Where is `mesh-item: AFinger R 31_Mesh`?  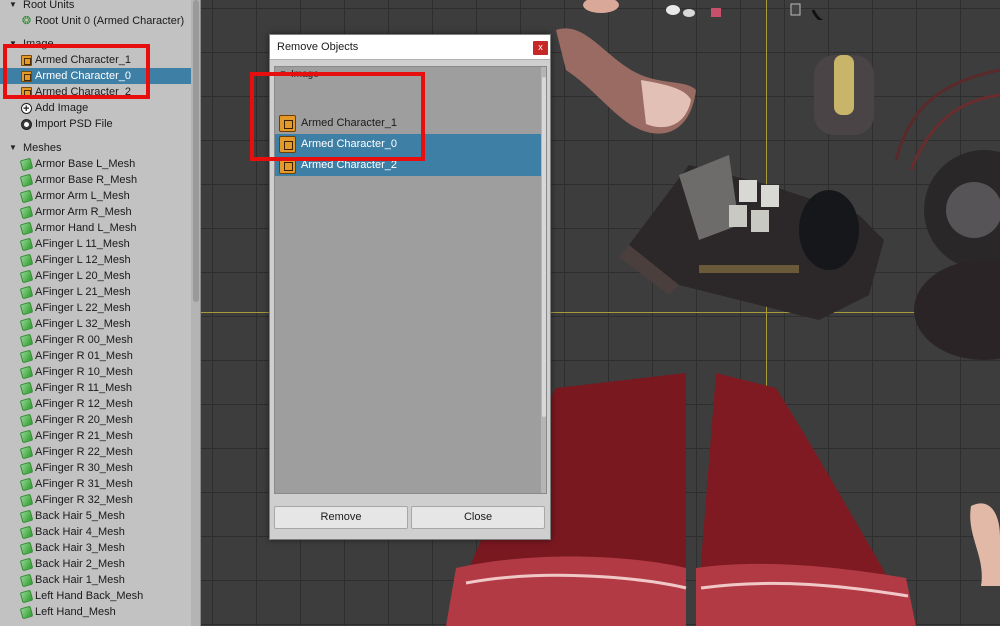
mesh-item: AFinger R 31_Mesh is located at coordinates (95, 484).